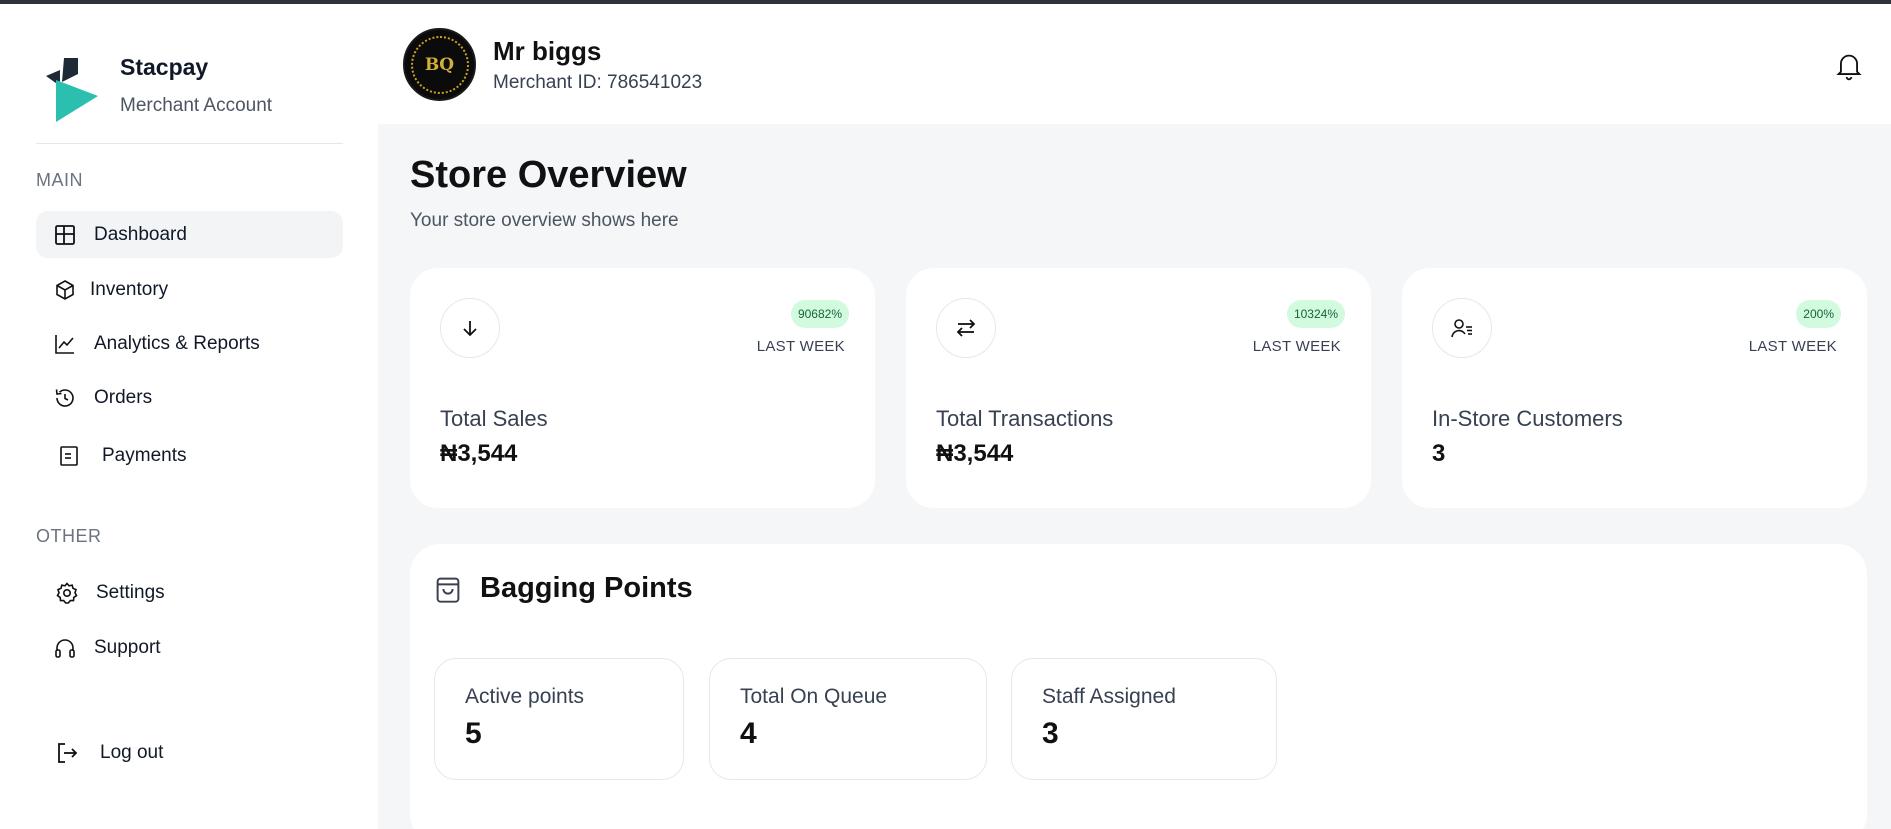 The height and width of the screenshot is (829, 1891). What do you see at coordinates (154, 87) in the screenshot?
I see `brand: Stacpay Merchant Account` at bounding box center [154, 87].